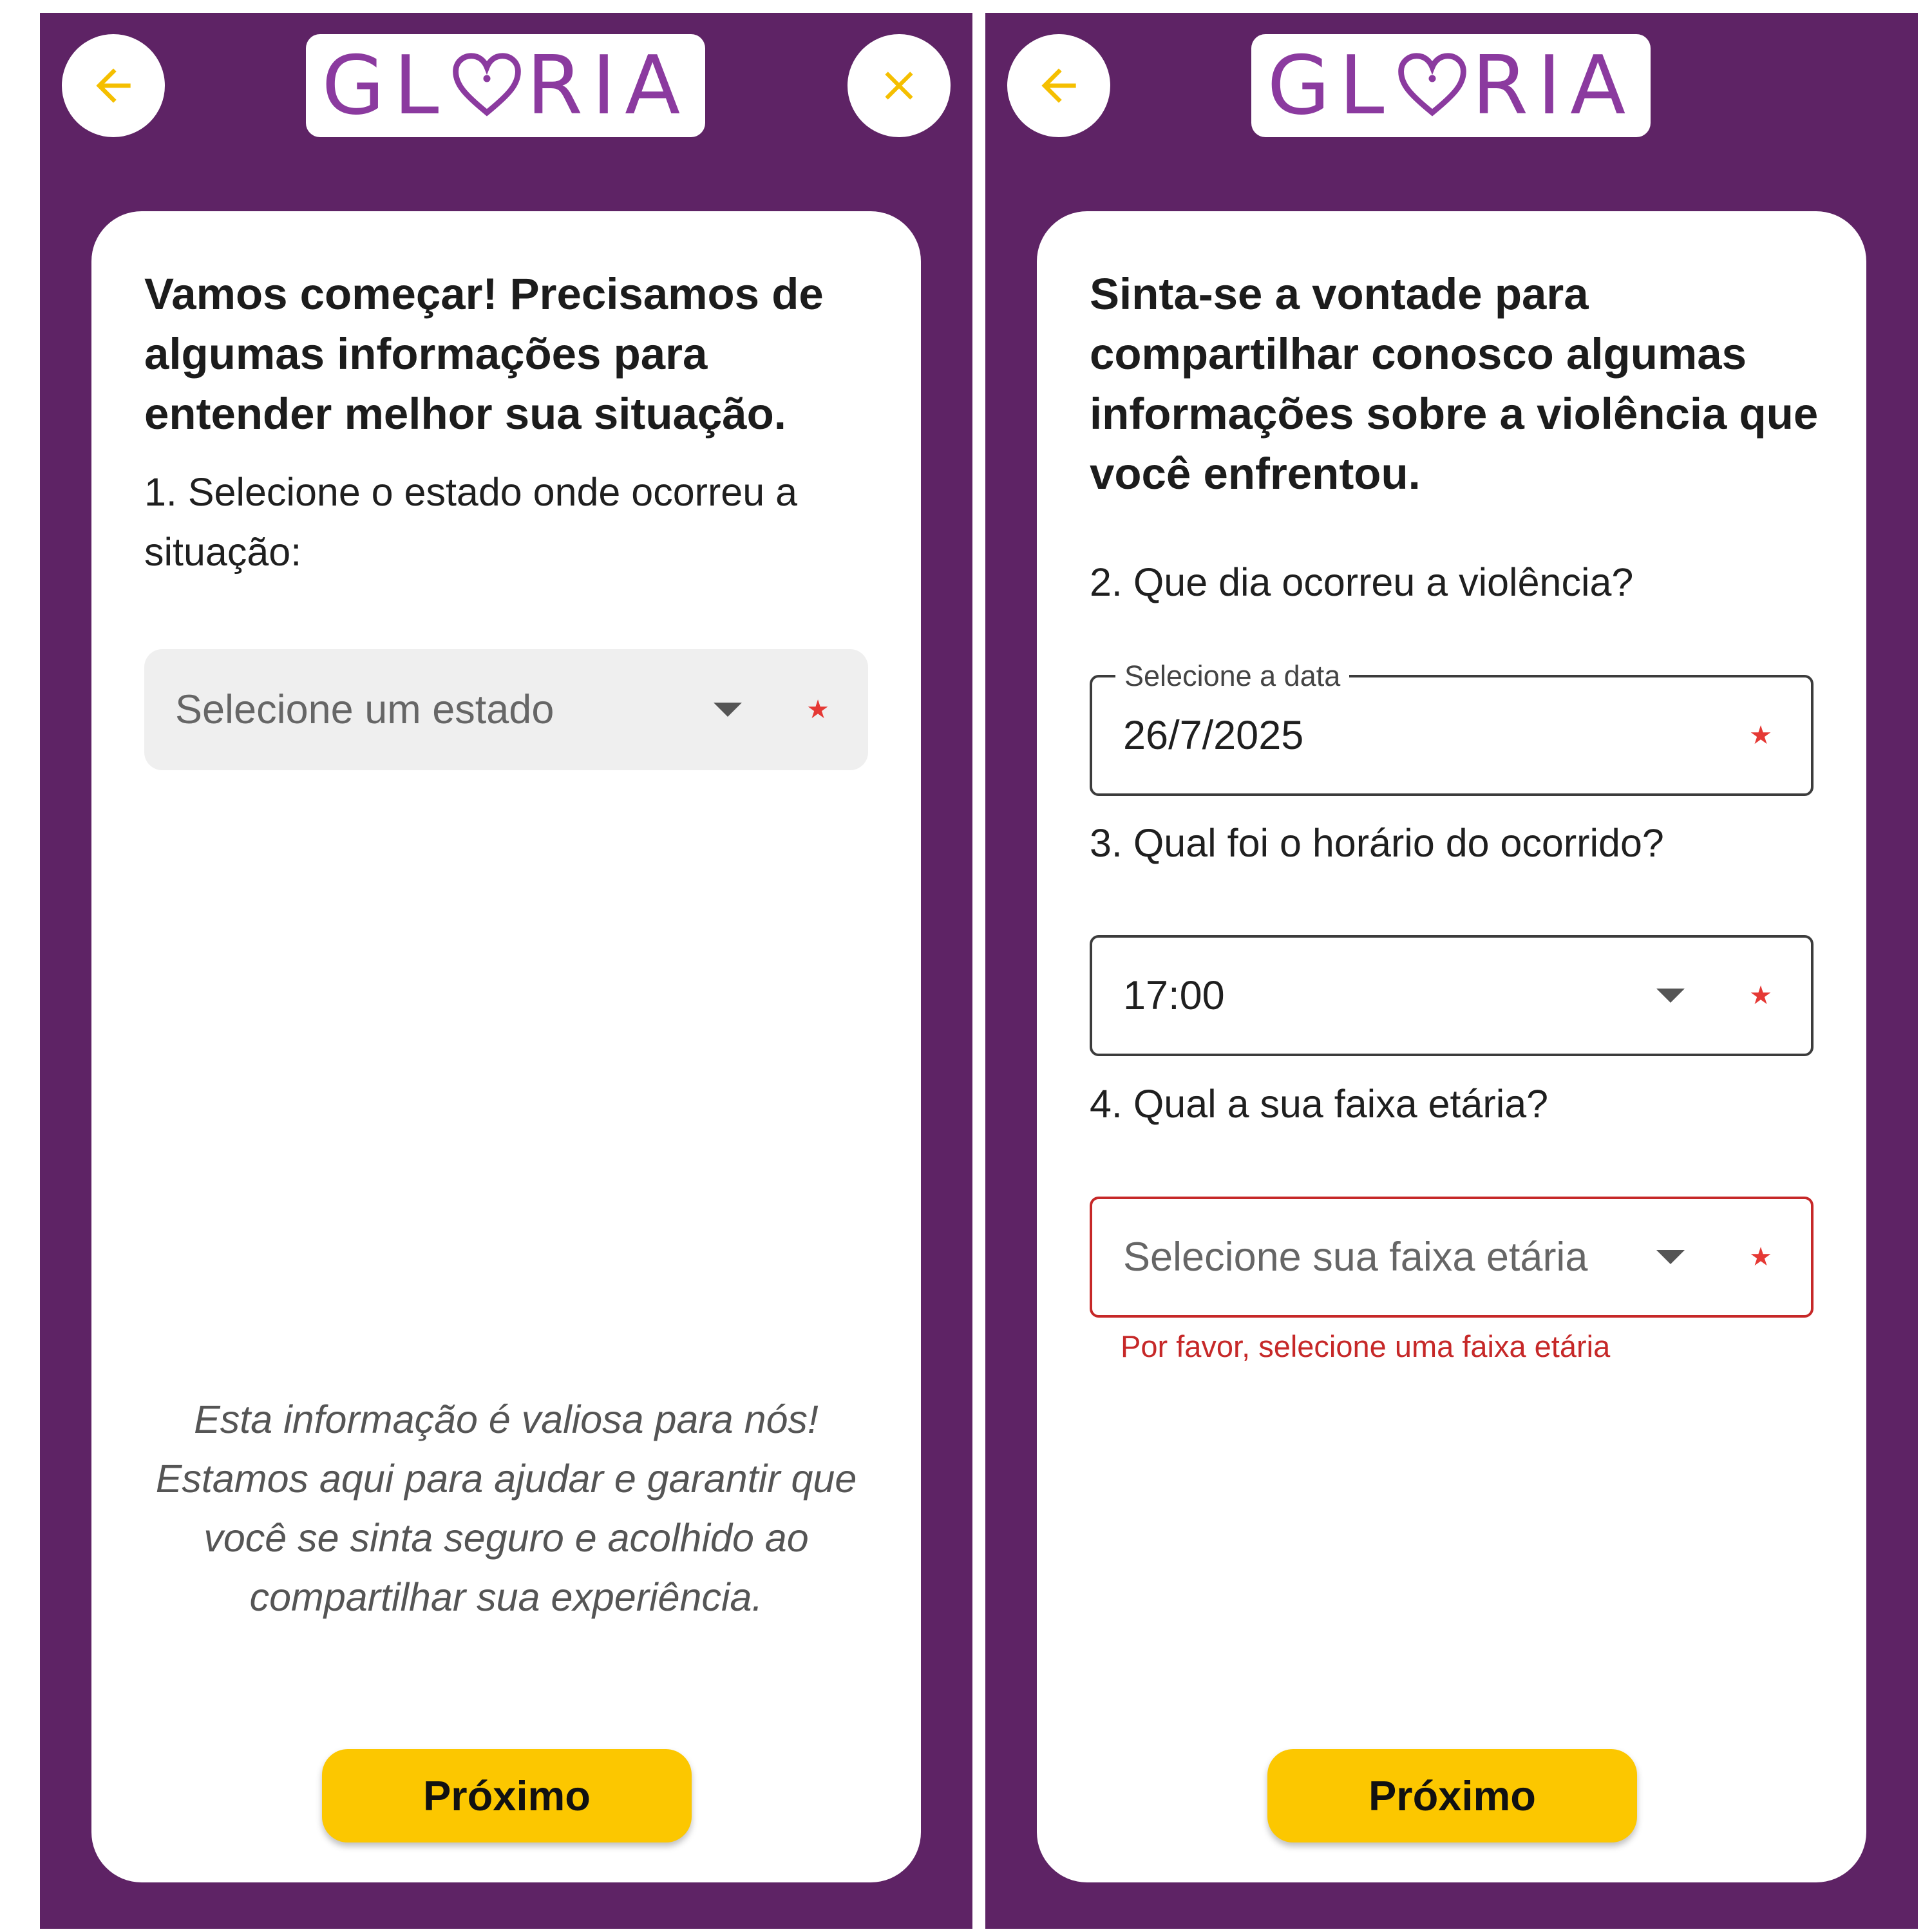 This screenshot has width=1932, height=1932. Describe the element at coordinates (1232, 676) in the screenshot. I see `date-field-label: Selecione a data` at that location.